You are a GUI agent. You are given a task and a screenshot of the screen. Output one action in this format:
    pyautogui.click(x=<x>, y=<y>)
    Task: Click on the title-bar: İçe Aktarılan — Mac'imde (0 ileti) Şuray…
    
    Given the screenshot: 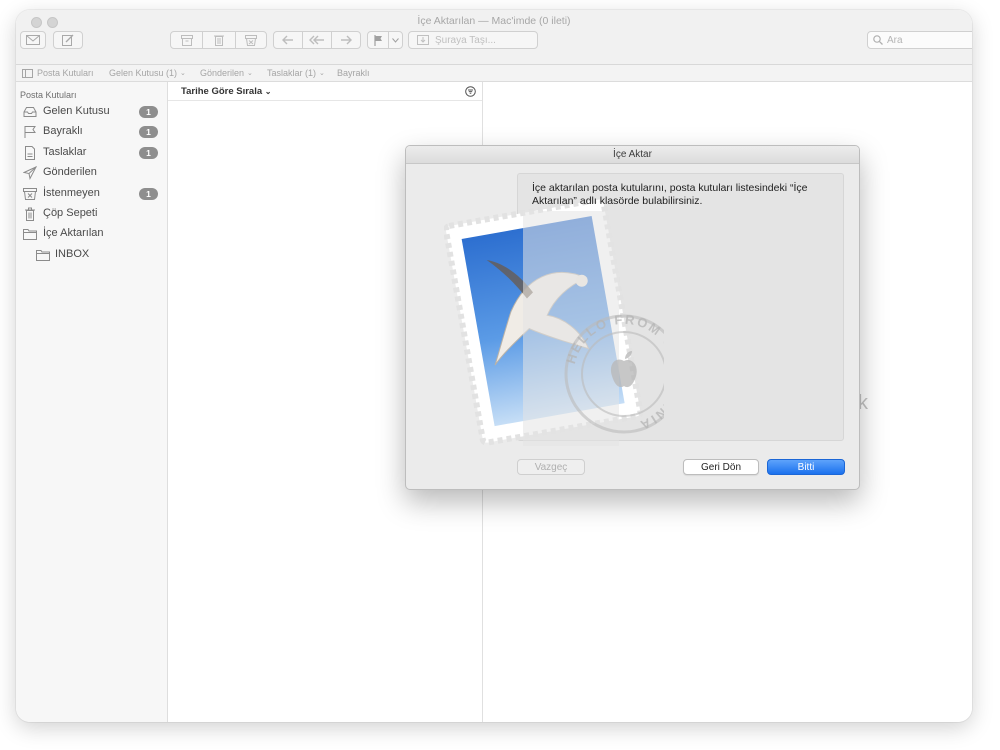 What is the action you would take?
    pyautogui.click(x=494, y=37)
    